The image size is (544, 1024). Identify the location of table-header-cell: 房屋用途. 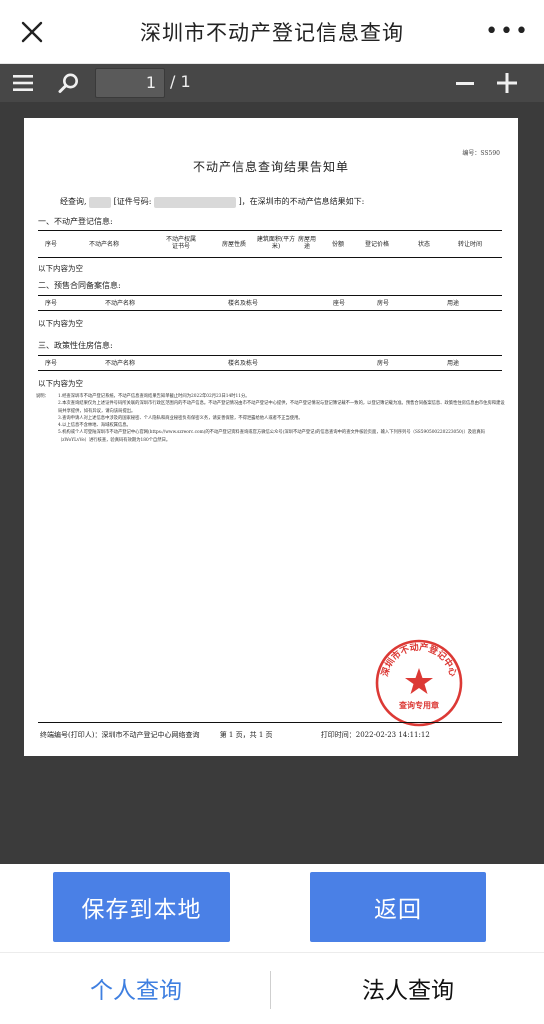
(307, 243).